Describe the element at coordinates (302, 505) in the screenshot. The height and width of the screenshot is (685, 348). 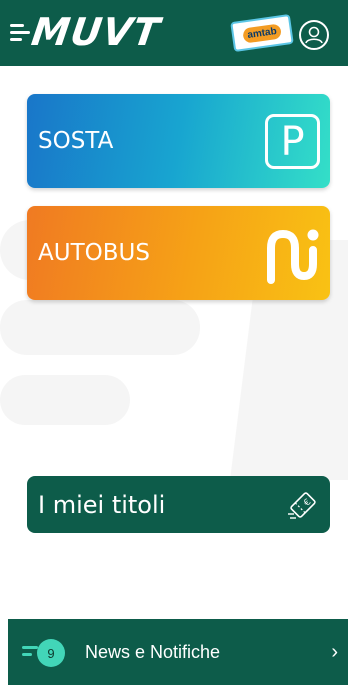
I see `ticket-icon: €` at that location.